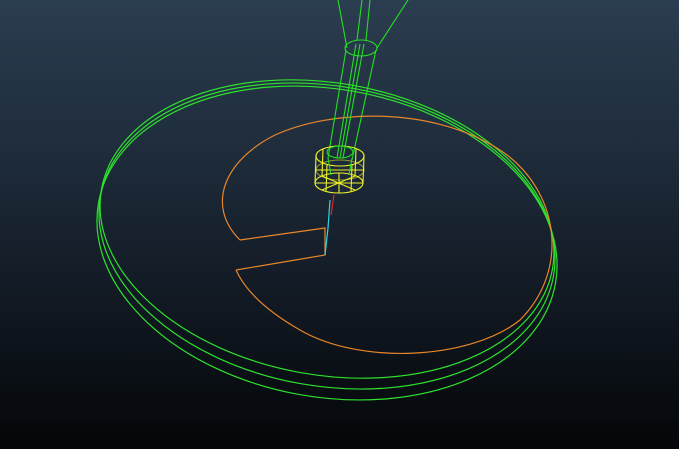 Image resolution: width=679 pixels, height=449 pixels. I want to click on plunge-move, so click(332, 205).